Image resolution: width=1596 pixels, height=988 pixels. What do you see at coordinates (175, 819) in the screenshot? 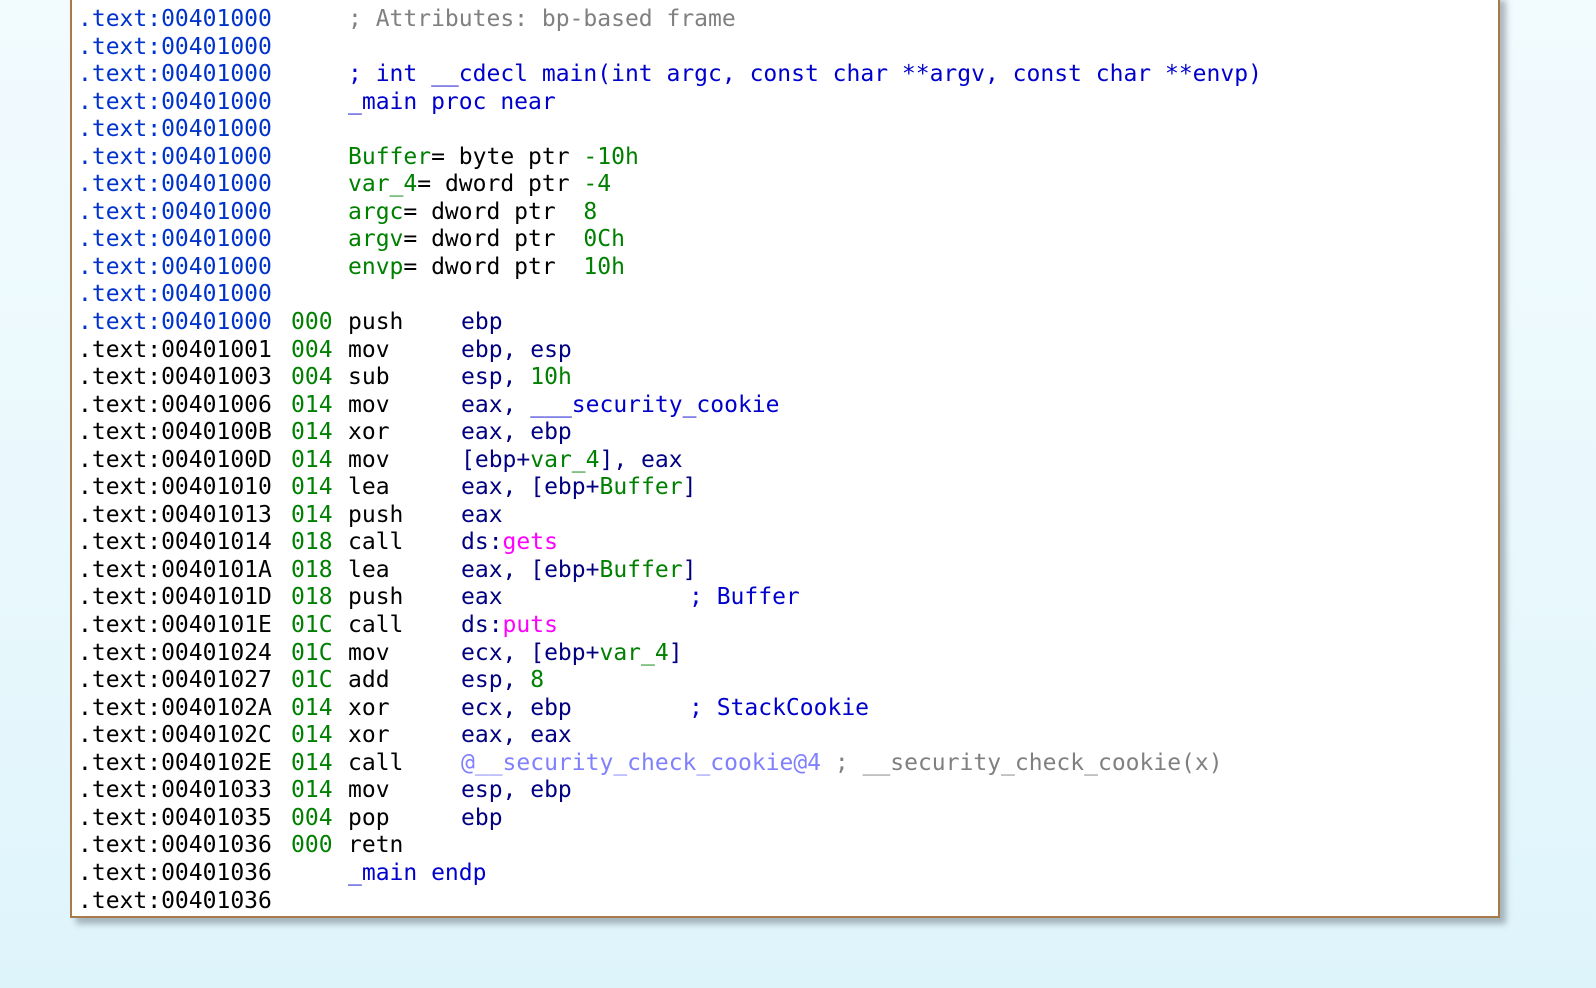
I see `address-label: .text:00401035` at bounding box center [175, 819].